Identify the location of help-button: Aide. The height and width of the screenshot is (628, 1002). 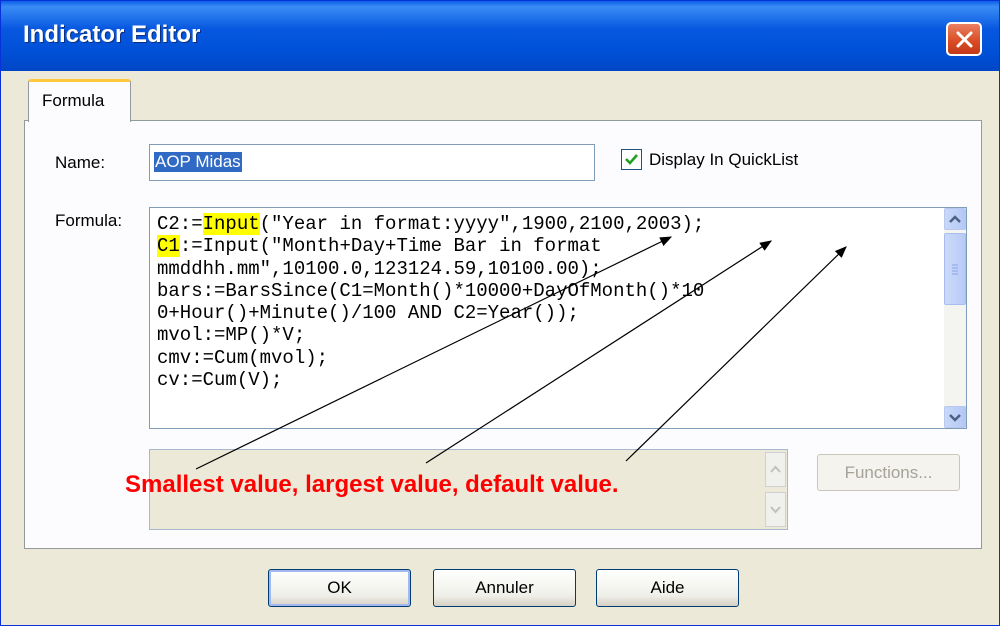
(667, 588).